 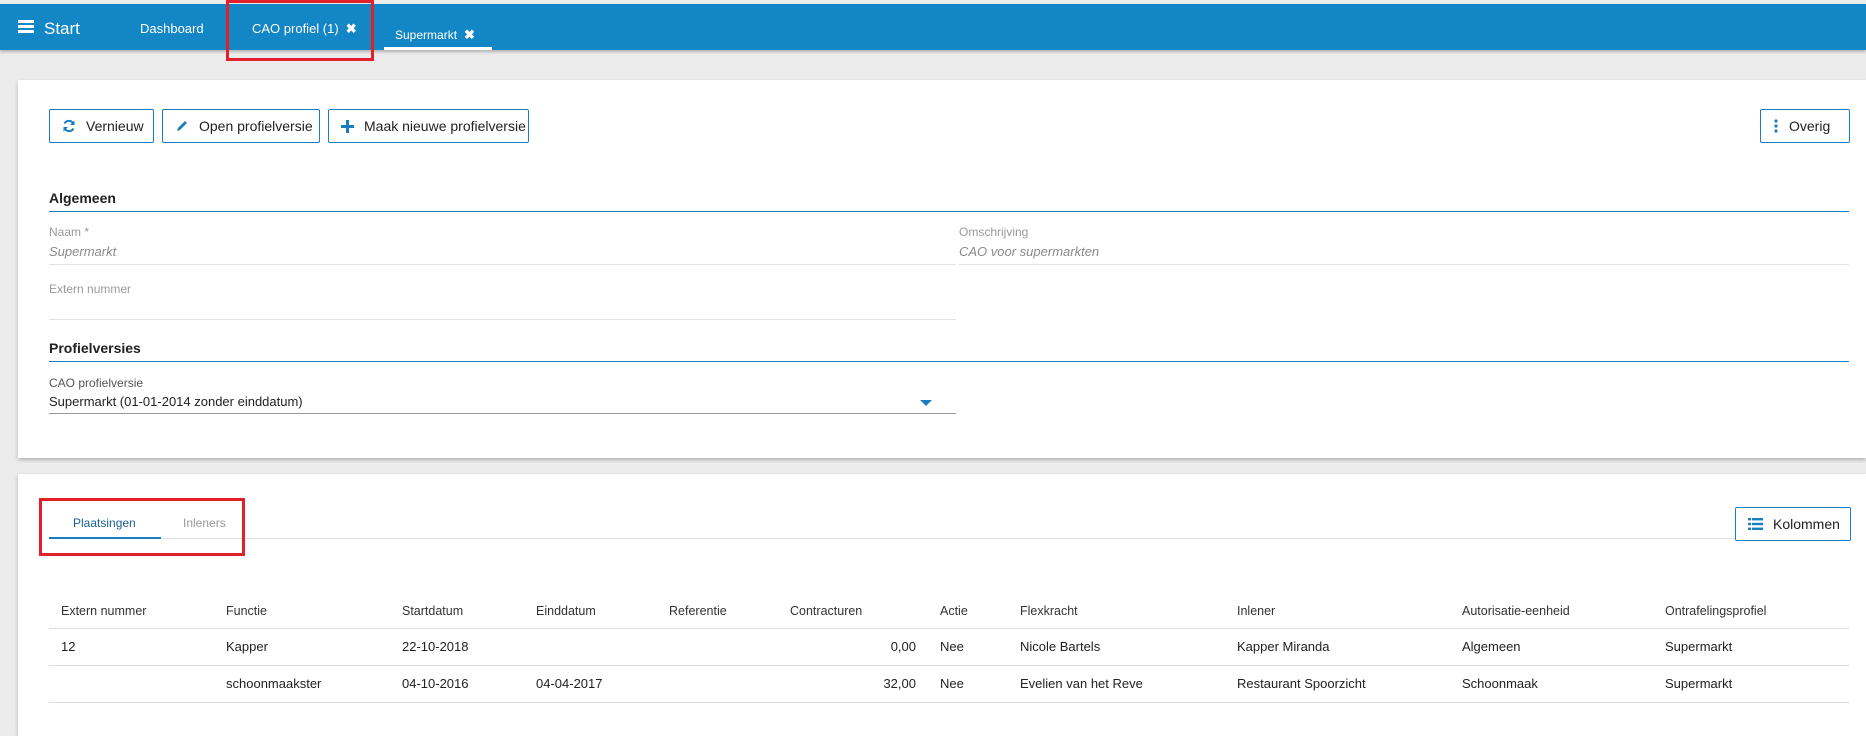 What do you see at coordinates (426, 35) in the screenshot?
I see `tab-supermarkt-label: Supermarkt` at bounding box center [426, 35].